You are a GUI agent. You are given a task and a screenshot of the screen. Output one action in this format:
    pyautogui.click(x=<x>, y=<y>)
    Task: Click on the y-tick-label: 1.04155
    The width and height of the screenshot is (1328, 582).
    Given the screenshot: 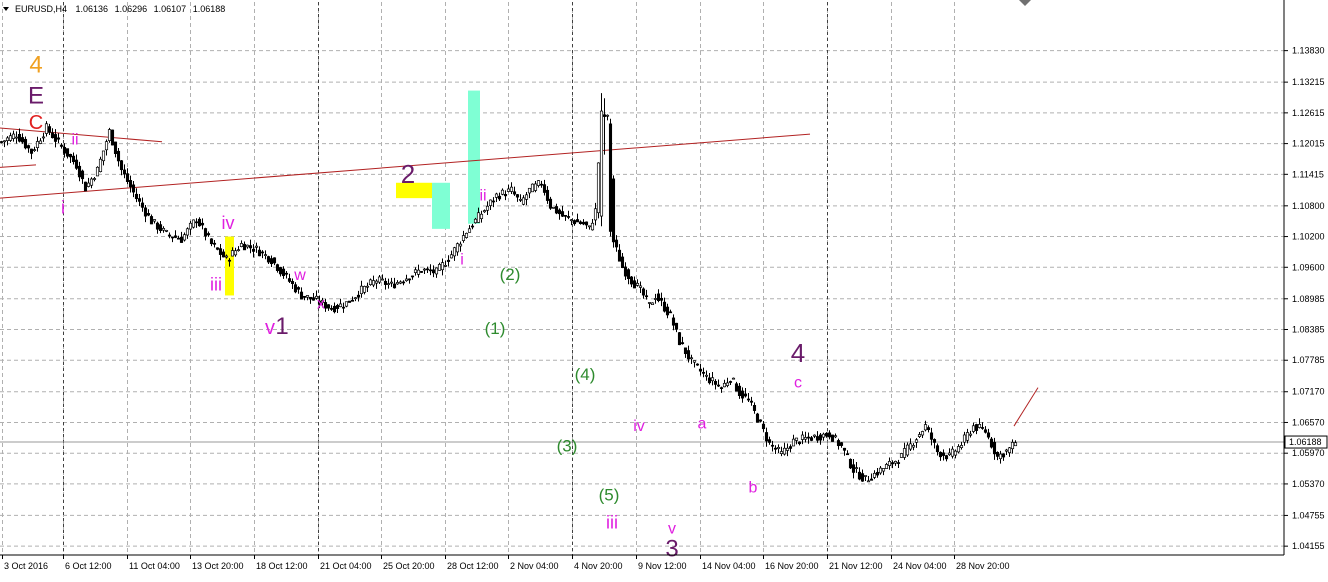 What is the action you would take?
    pyautogui.click(x=1308, y=546)
    